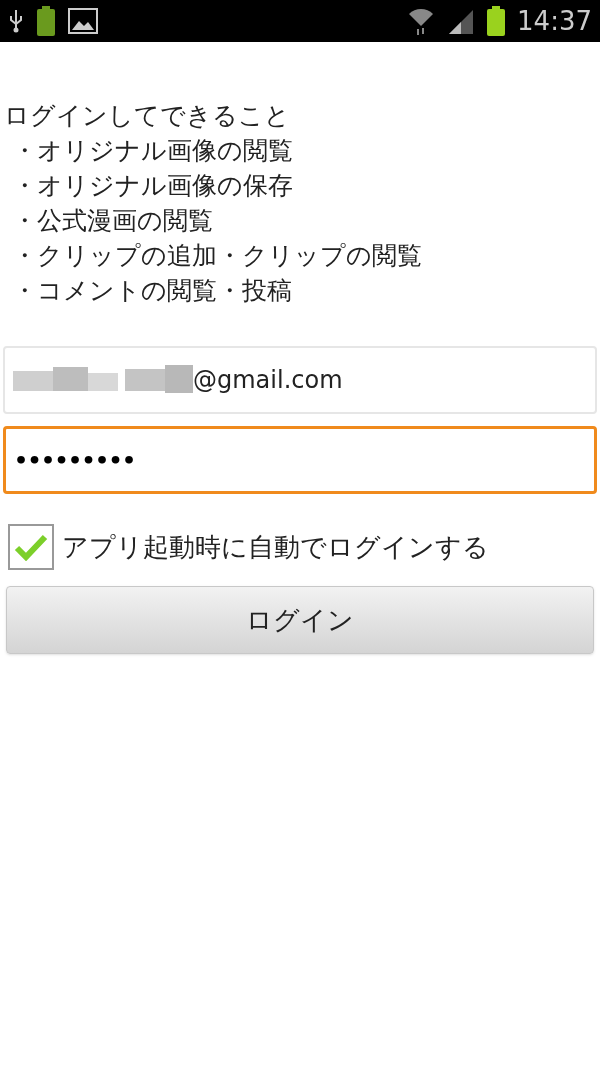  What do you see at coordinates (554, 21) in the screenshot?
I see `clock-time: 14:37` at bounding box center [554, 21].